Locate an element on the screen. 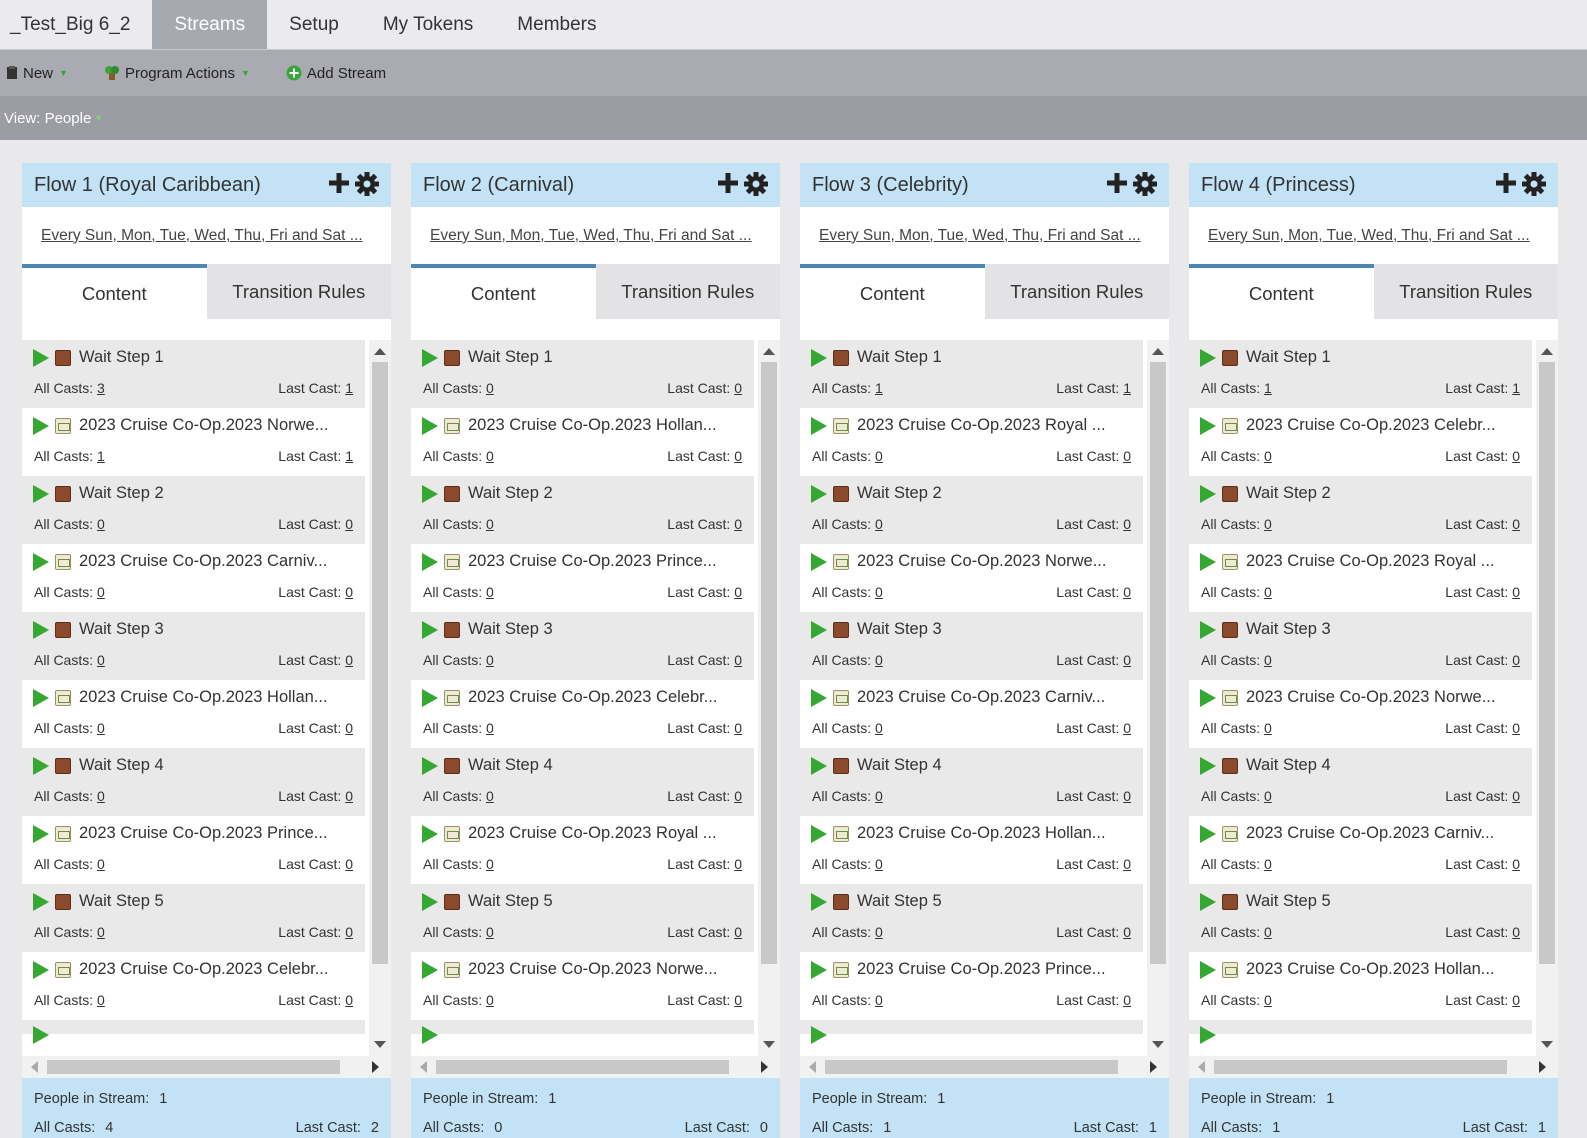 This screenshot has width=1587, height=1138. add-stream-button: Add Stream is located at coordinates (336, 73).